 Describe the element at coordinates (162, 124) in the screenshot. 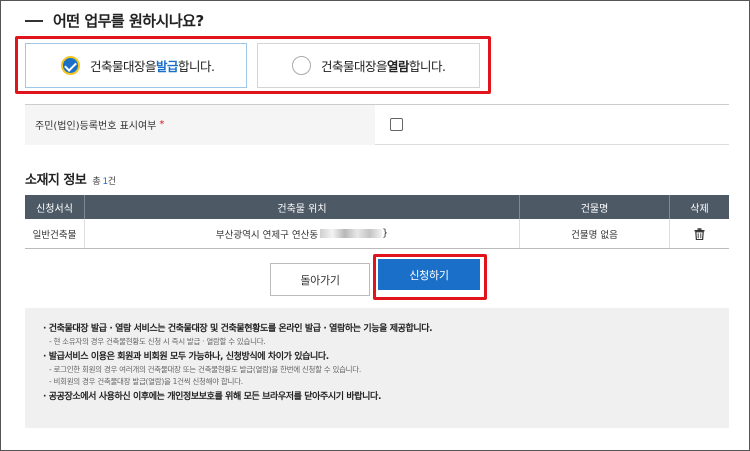

I see `required-mark: *` at that location.